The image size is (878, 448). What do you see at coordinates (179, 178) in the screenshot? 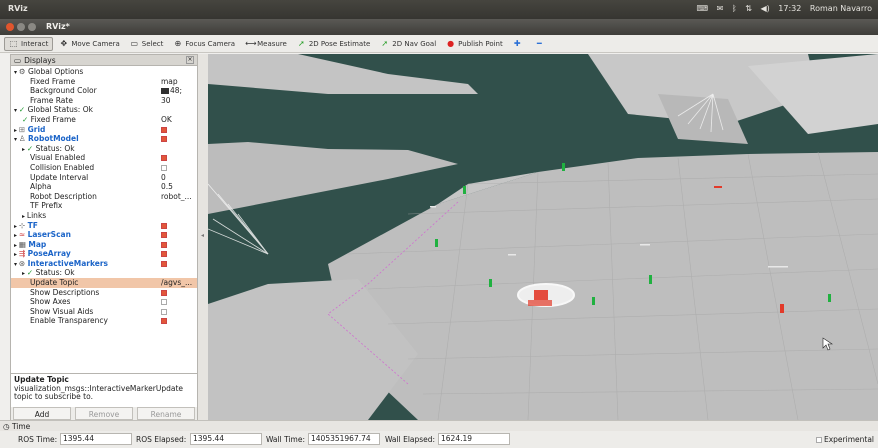
I see `display-row-value: 0` at bounding box center [179, 178].